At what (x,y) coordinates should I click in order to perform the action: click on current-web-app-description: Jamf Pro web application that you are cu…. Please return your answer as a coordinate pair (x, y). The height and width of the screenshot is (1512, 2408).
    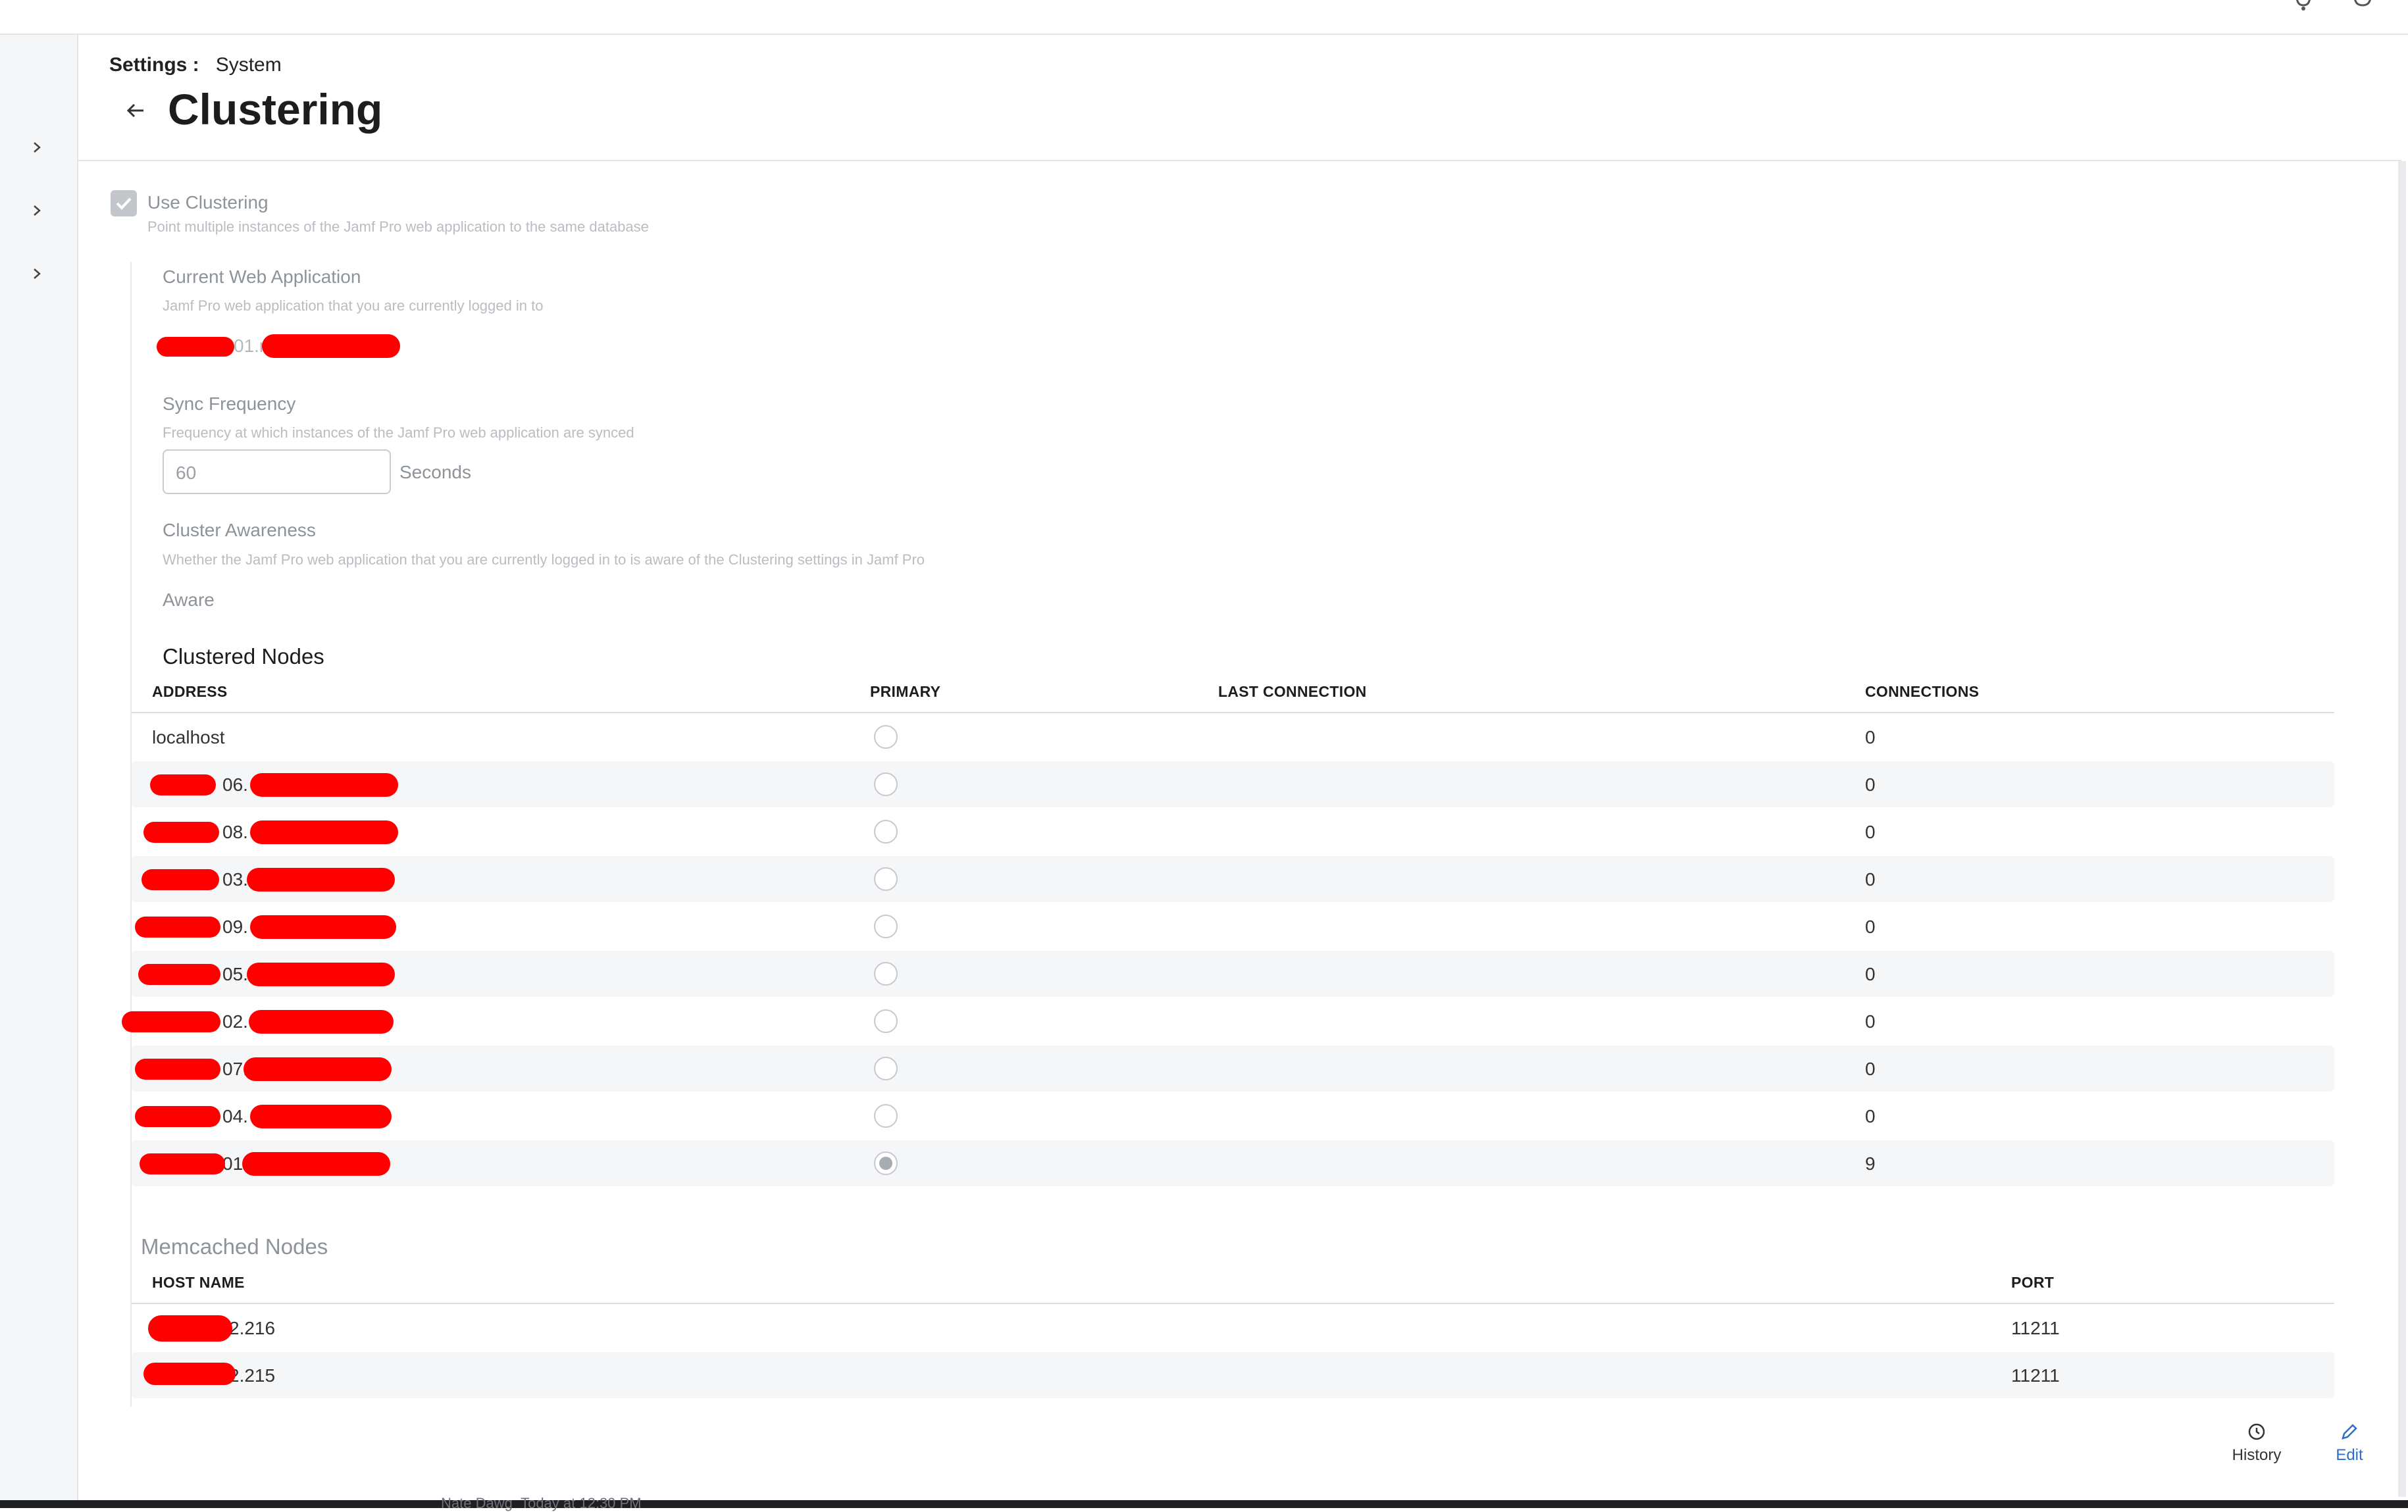
    Looking at the image, I should click on (353, 305).